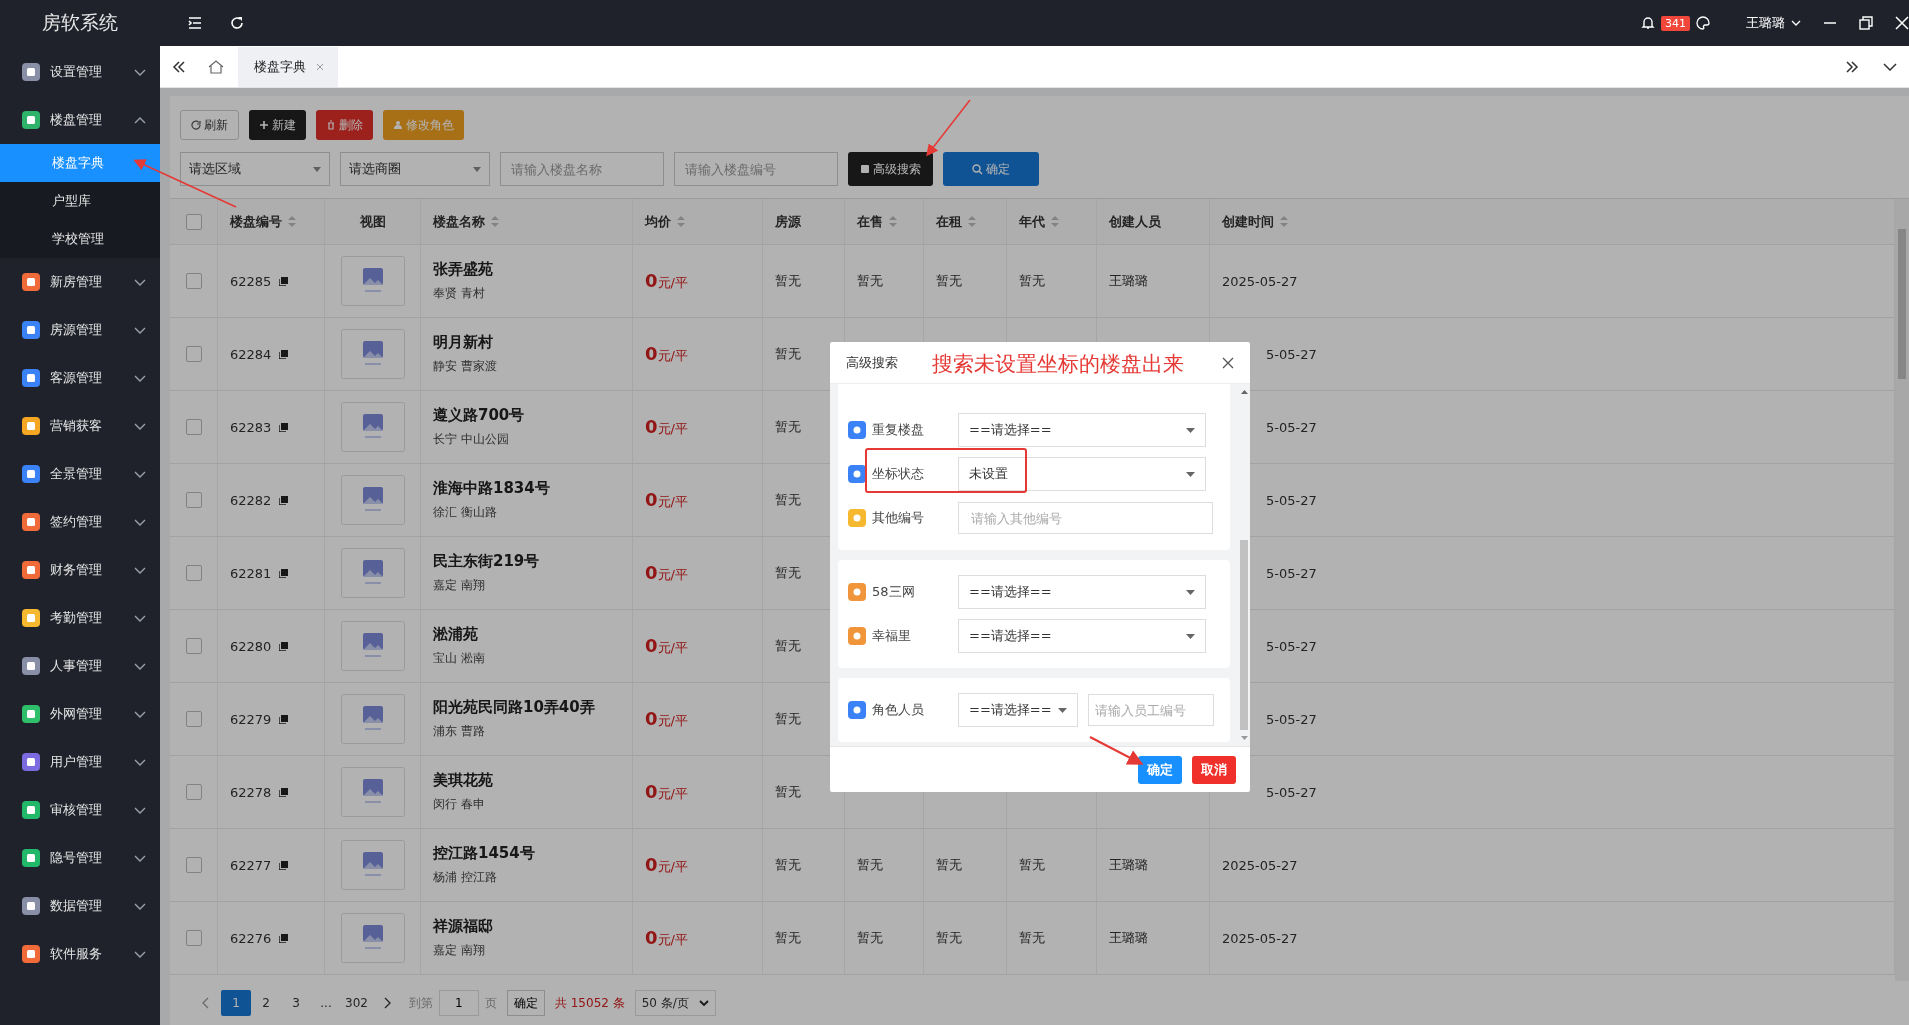 This screenshot has height=1025, width=1909. I want to click on sidebar-item: 用户管理, so click(80, 762).